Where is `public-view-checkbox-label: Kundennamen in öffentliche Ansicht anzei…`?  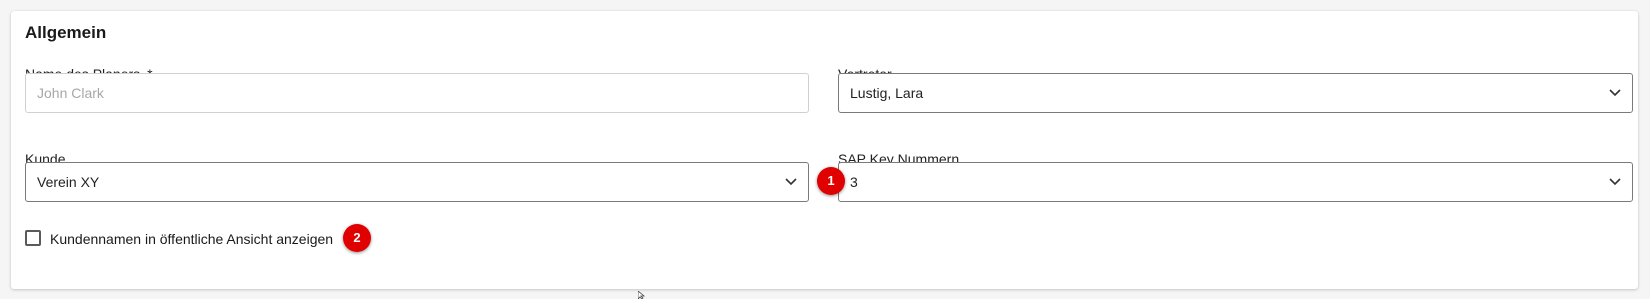
public-view-checkbox-label: Kundennamen in öffentliche Ansicht anzei… is located at coordinates (191, 239).